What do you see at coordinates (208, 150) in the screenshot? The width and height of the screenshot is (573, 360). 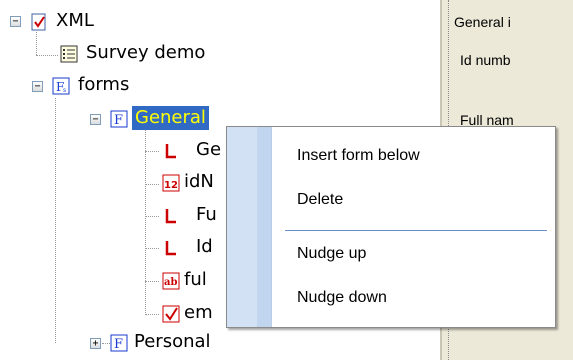 I see `tree-item-child: Ge` at bounding box center [208, 150].